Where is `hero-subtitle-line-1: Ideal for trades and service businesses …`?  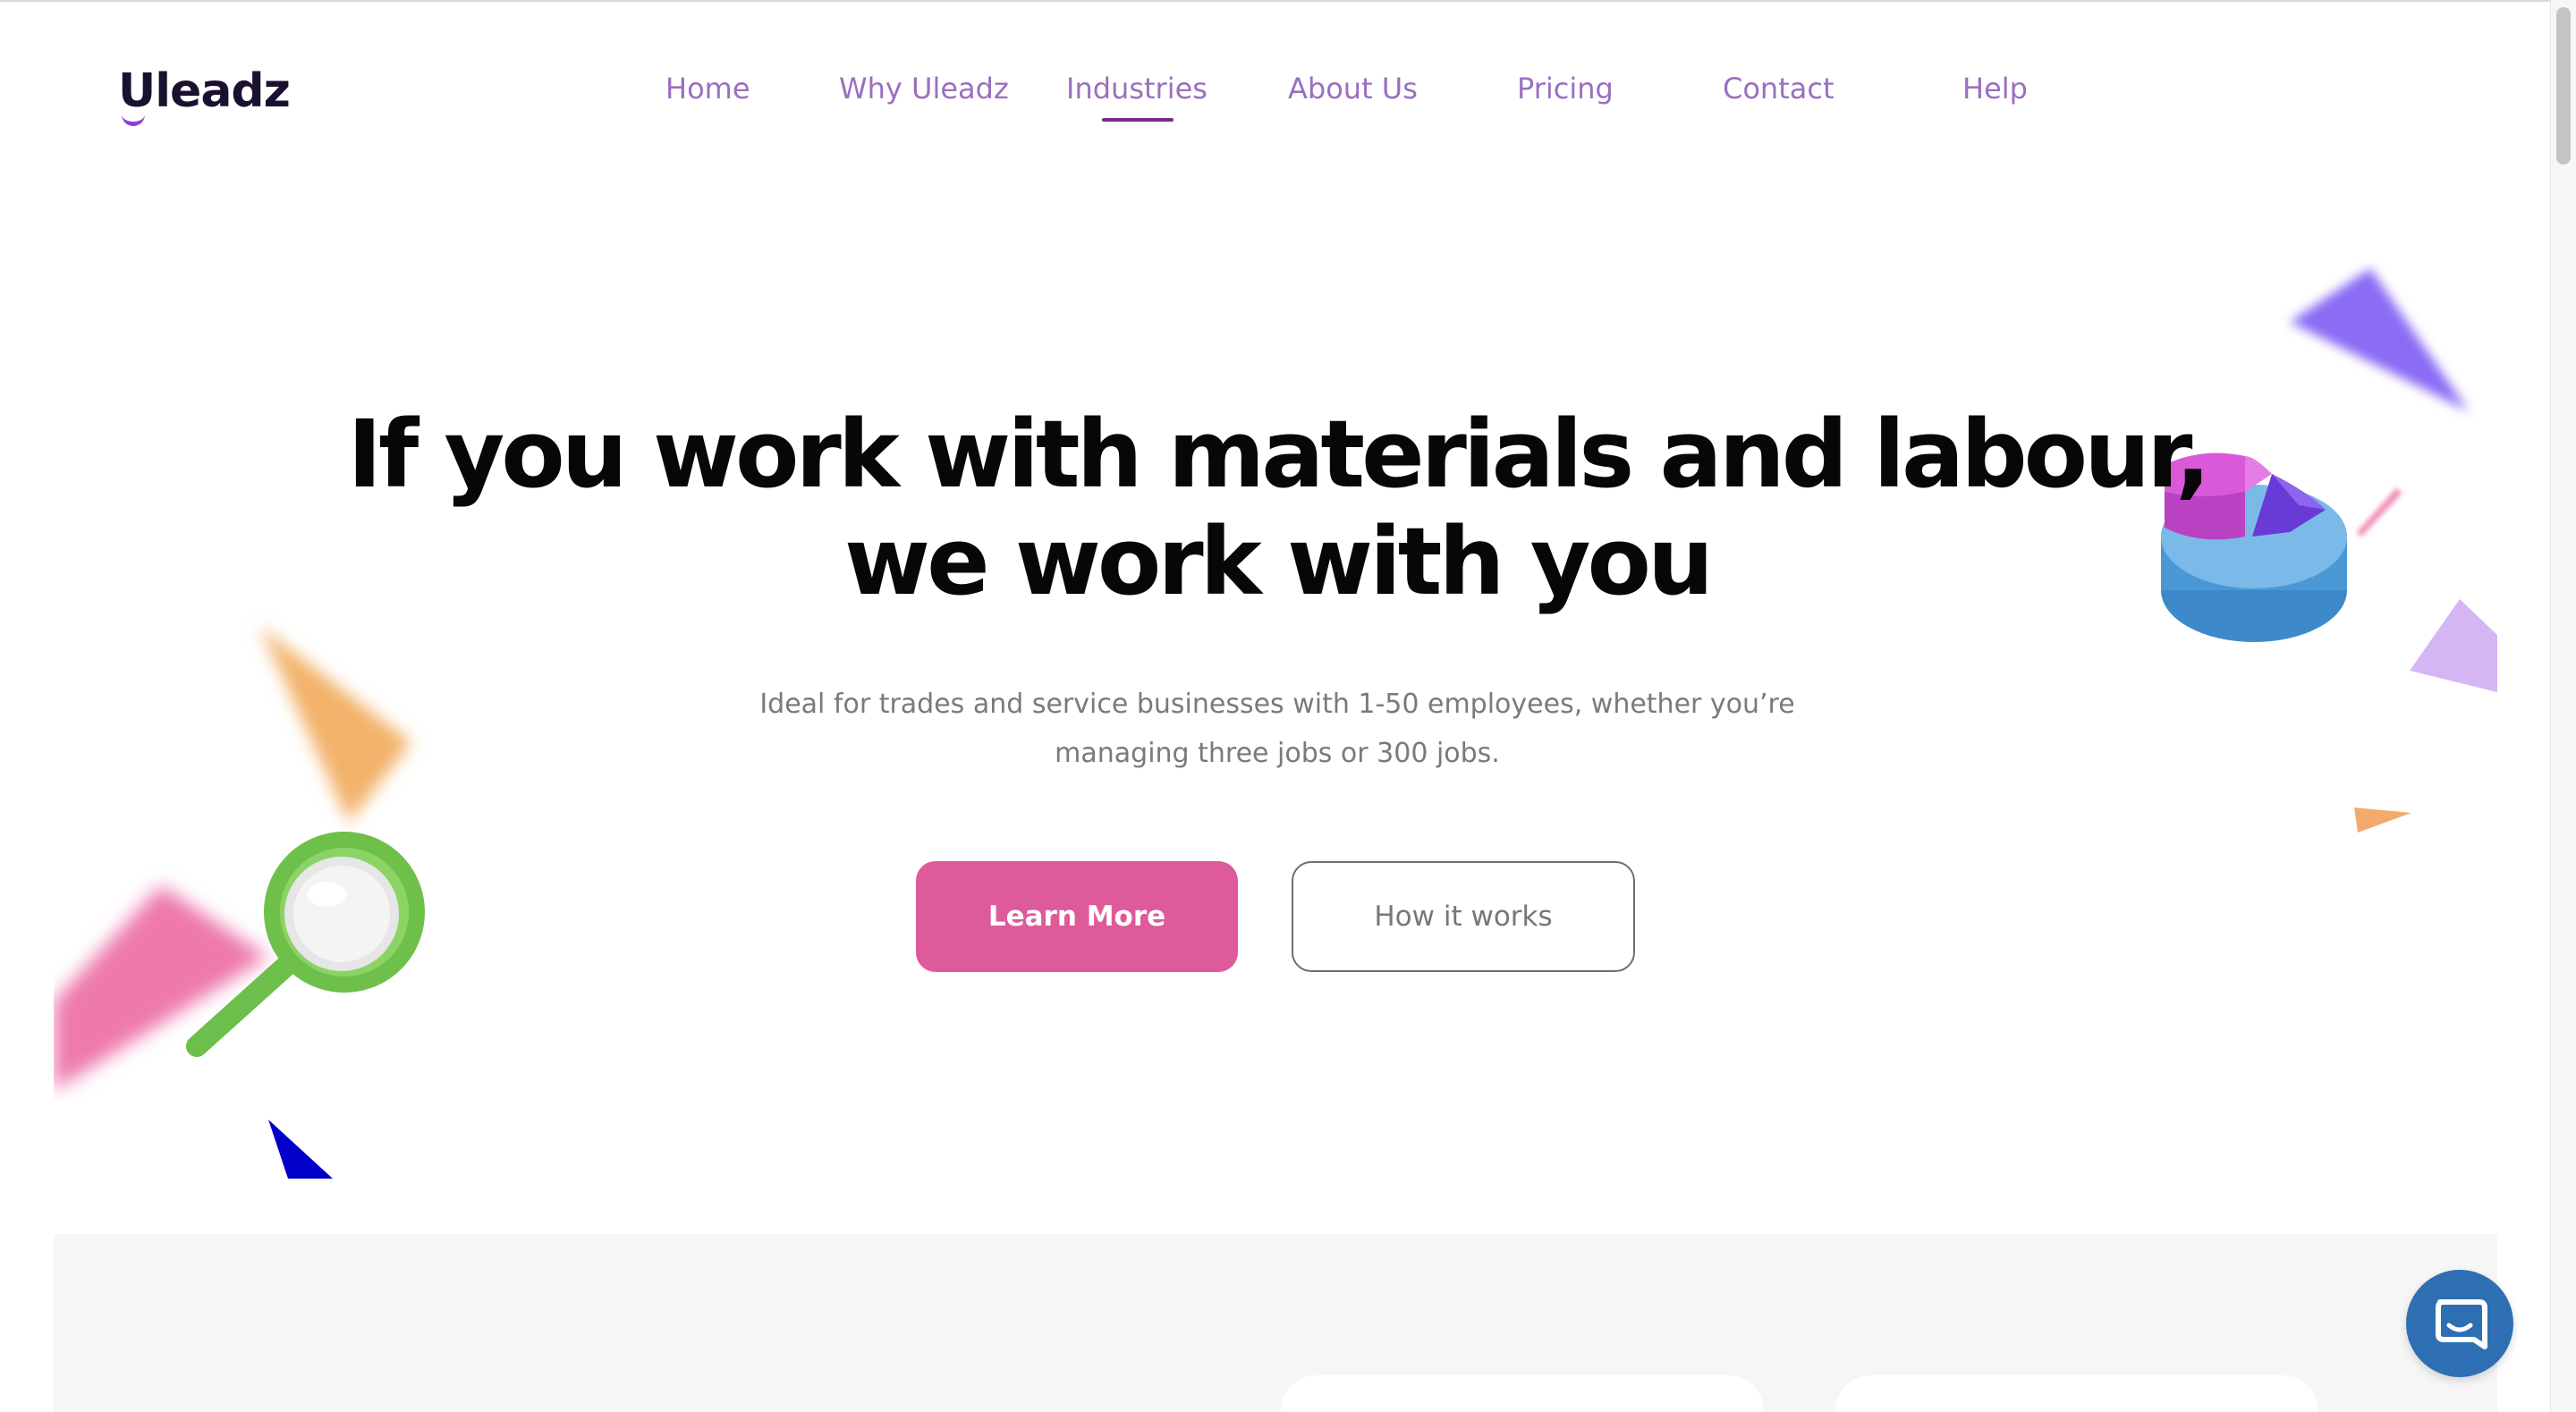 hero-subtitle-line-1: Ideal for trades and service businesses … is located at coordinates (1277, 704).